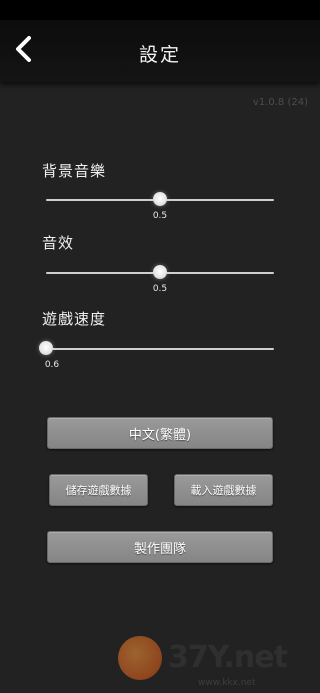 This screenshot has width=320, height=693. Describe the element at coordinates (159, 55) in the screenshot. I see `page-title: 設定` at that location.